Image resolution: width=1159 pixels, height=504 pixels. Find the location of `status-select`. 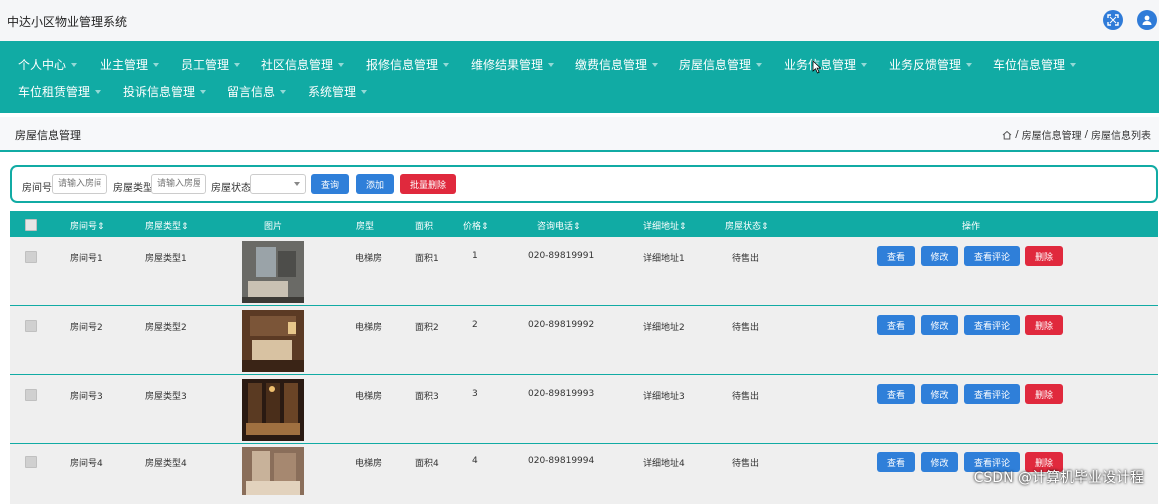

status-select is located at coordinates (278, 184).